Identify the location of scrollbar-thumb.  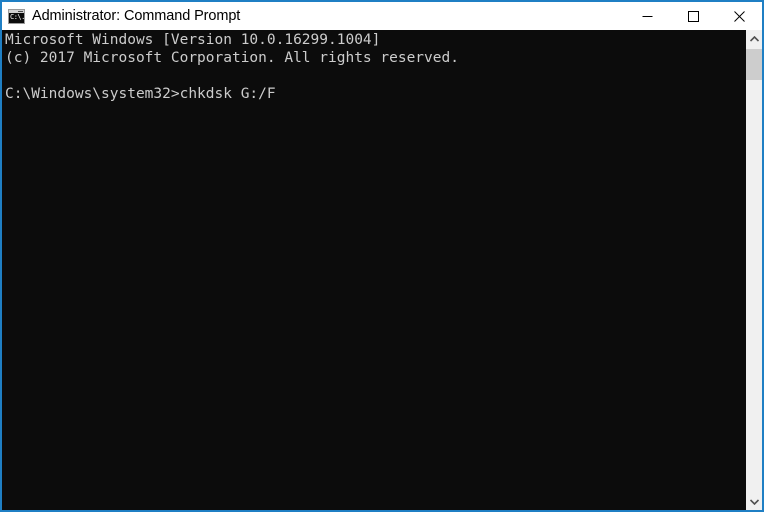
(754, 64).